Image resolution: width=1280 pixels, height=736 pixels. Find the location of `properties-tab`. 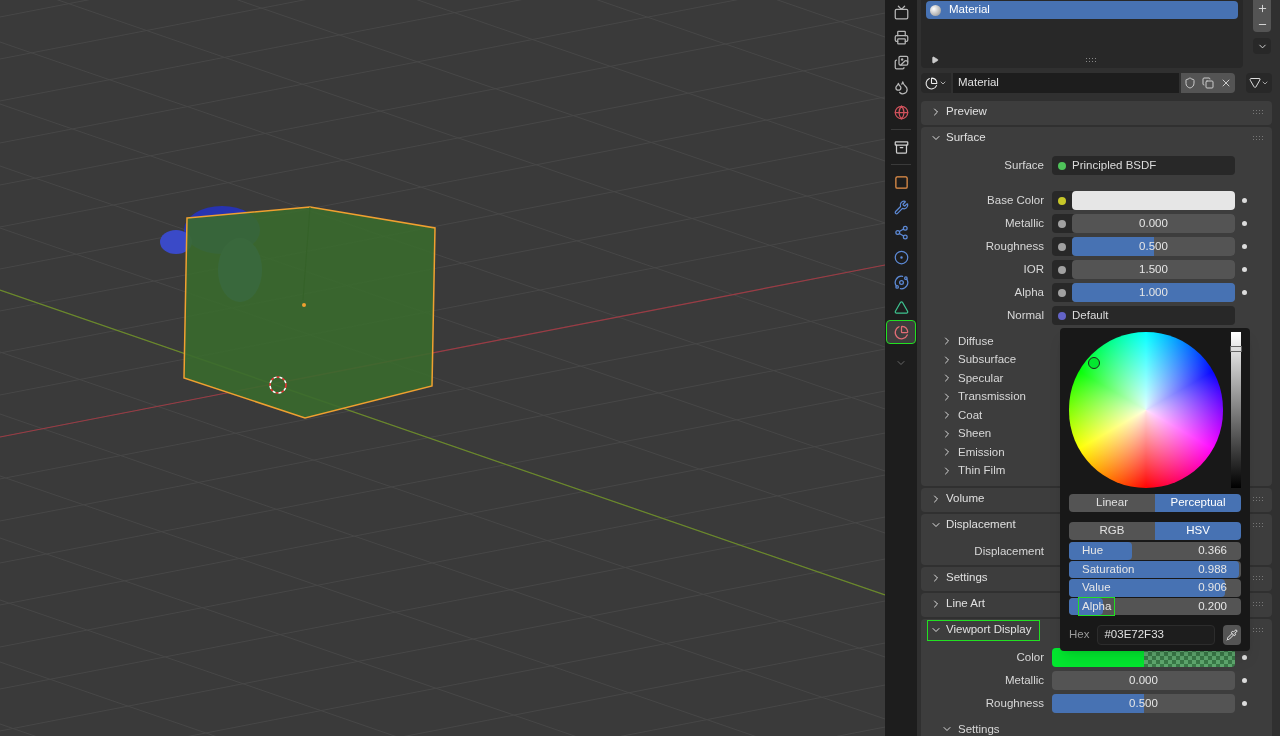

properties-tab is located at coordinates (901, 332).